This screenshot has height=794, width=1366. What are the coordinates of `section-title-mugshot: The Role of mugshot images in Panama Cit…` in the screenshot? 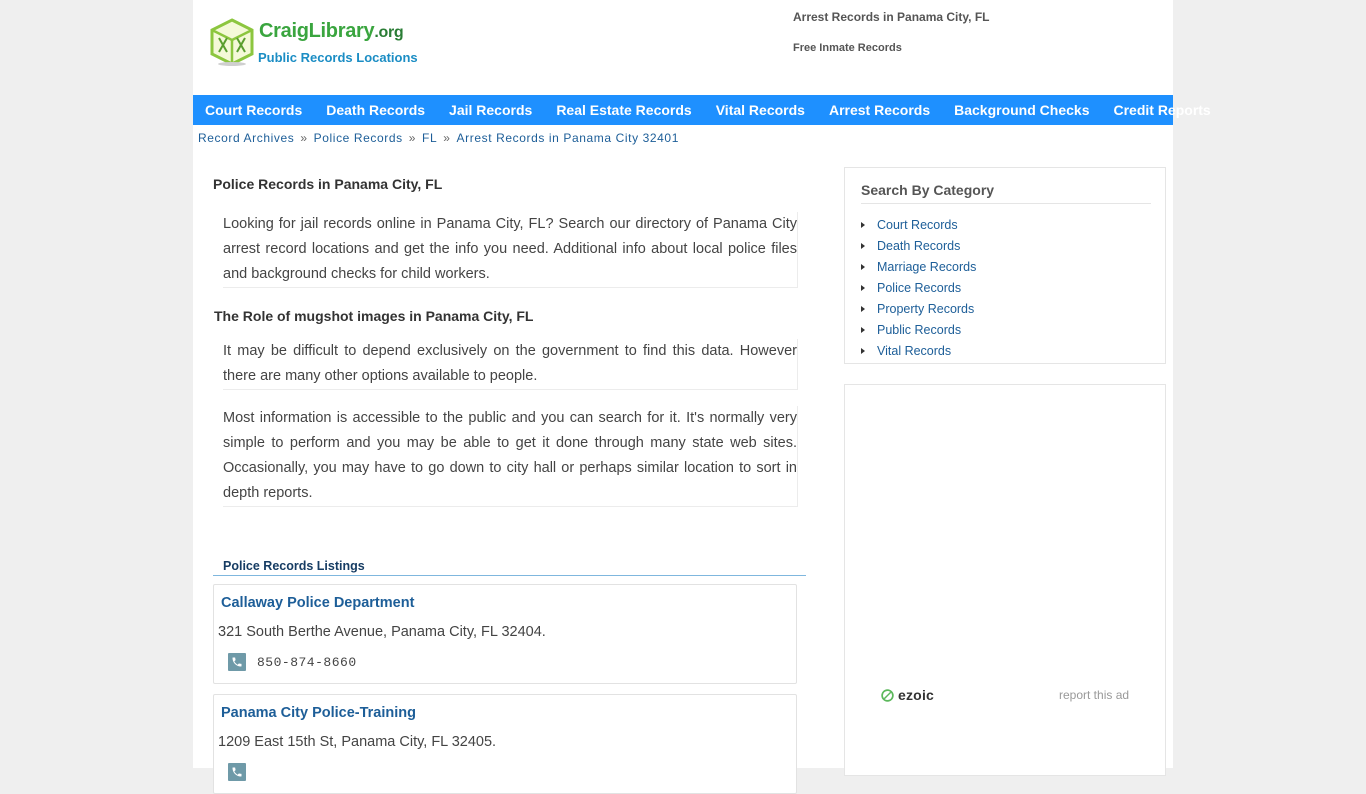 It's located at (374, 316).